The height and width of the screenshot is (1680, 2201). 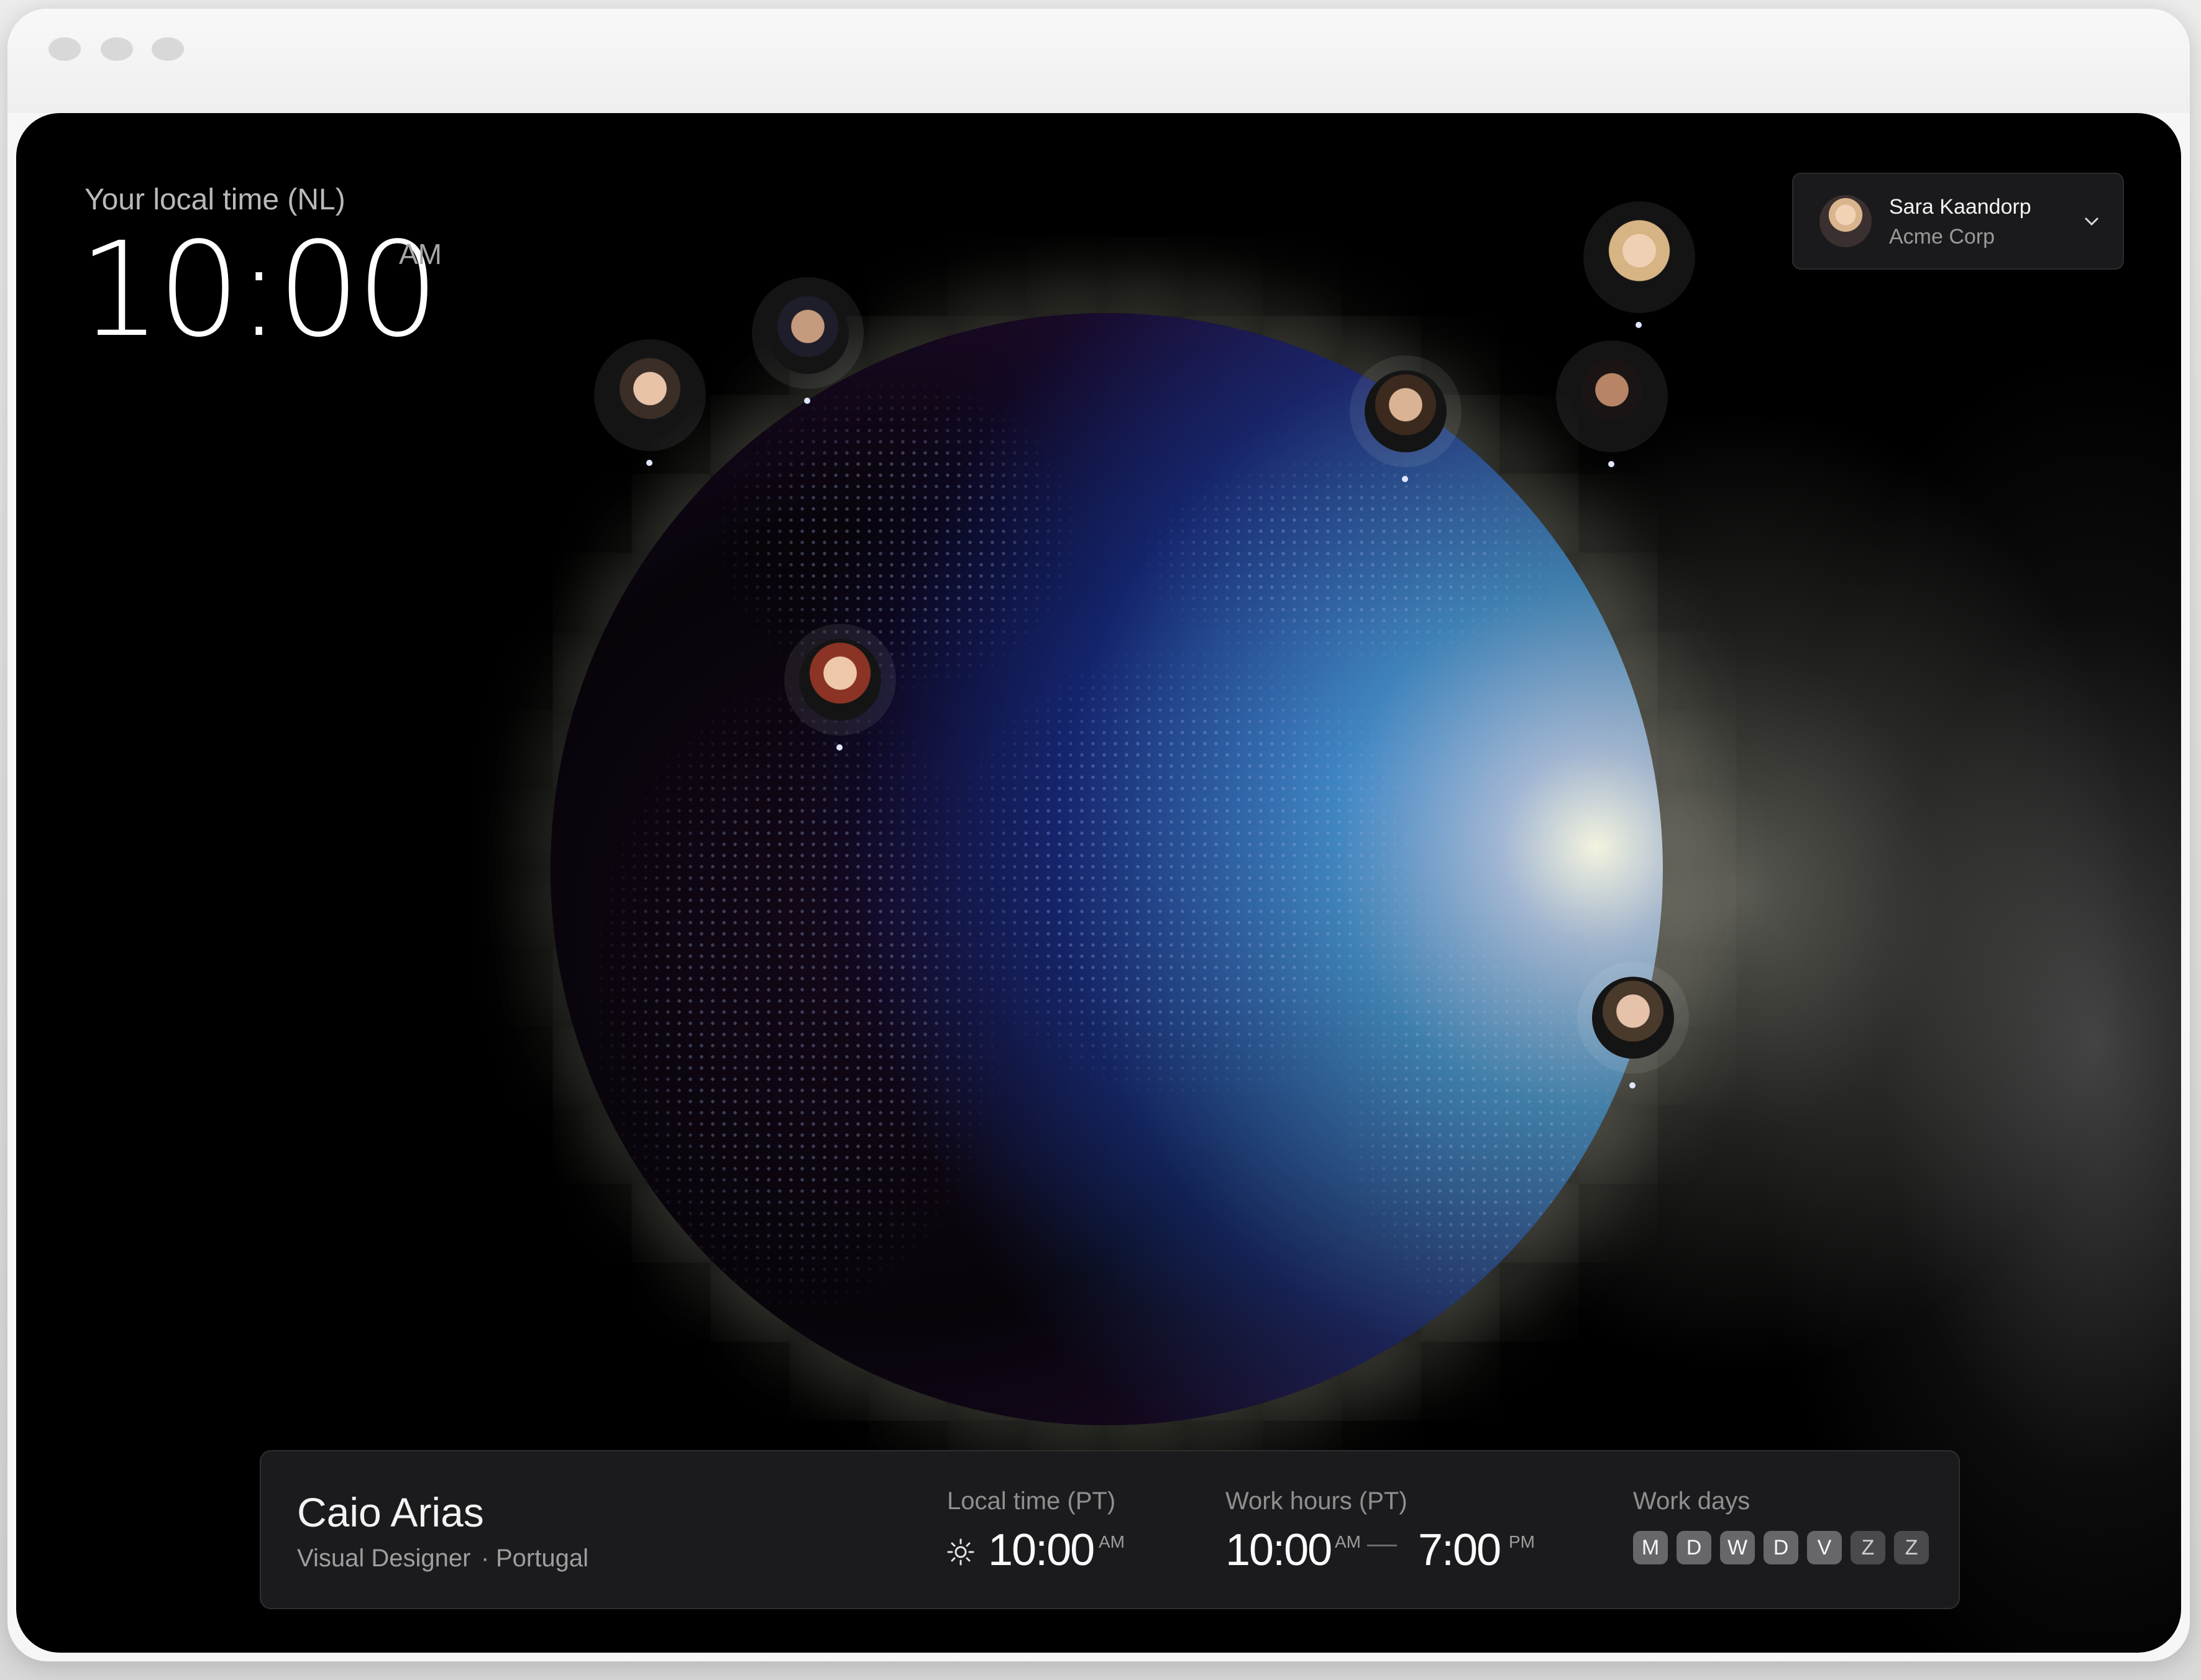 What do you see at coordinates (1031, 1501) in the screenshot?
I see `member-local-time-label: Local time (PT)` at bounding box center [1031, 1501].